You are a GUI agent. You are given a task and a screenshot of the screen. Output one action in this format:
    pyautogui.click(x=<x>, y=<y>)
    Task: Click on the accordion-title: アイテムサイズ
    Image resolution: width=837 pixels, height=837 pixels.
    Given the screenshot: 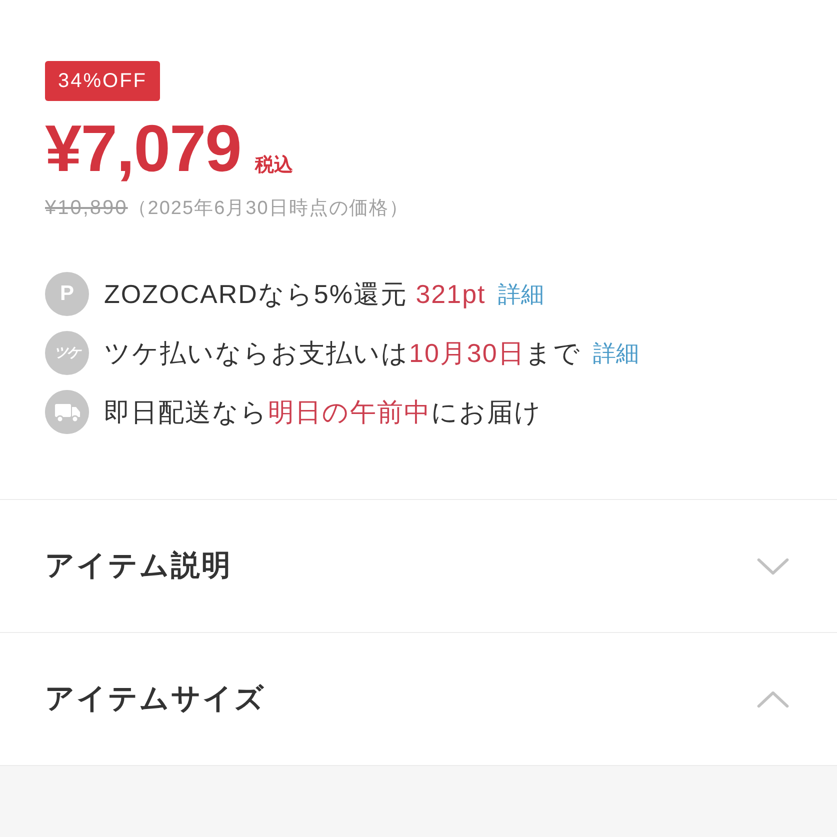 What is the action you would take?
    pyautogui.click(x=155, y=699)
    